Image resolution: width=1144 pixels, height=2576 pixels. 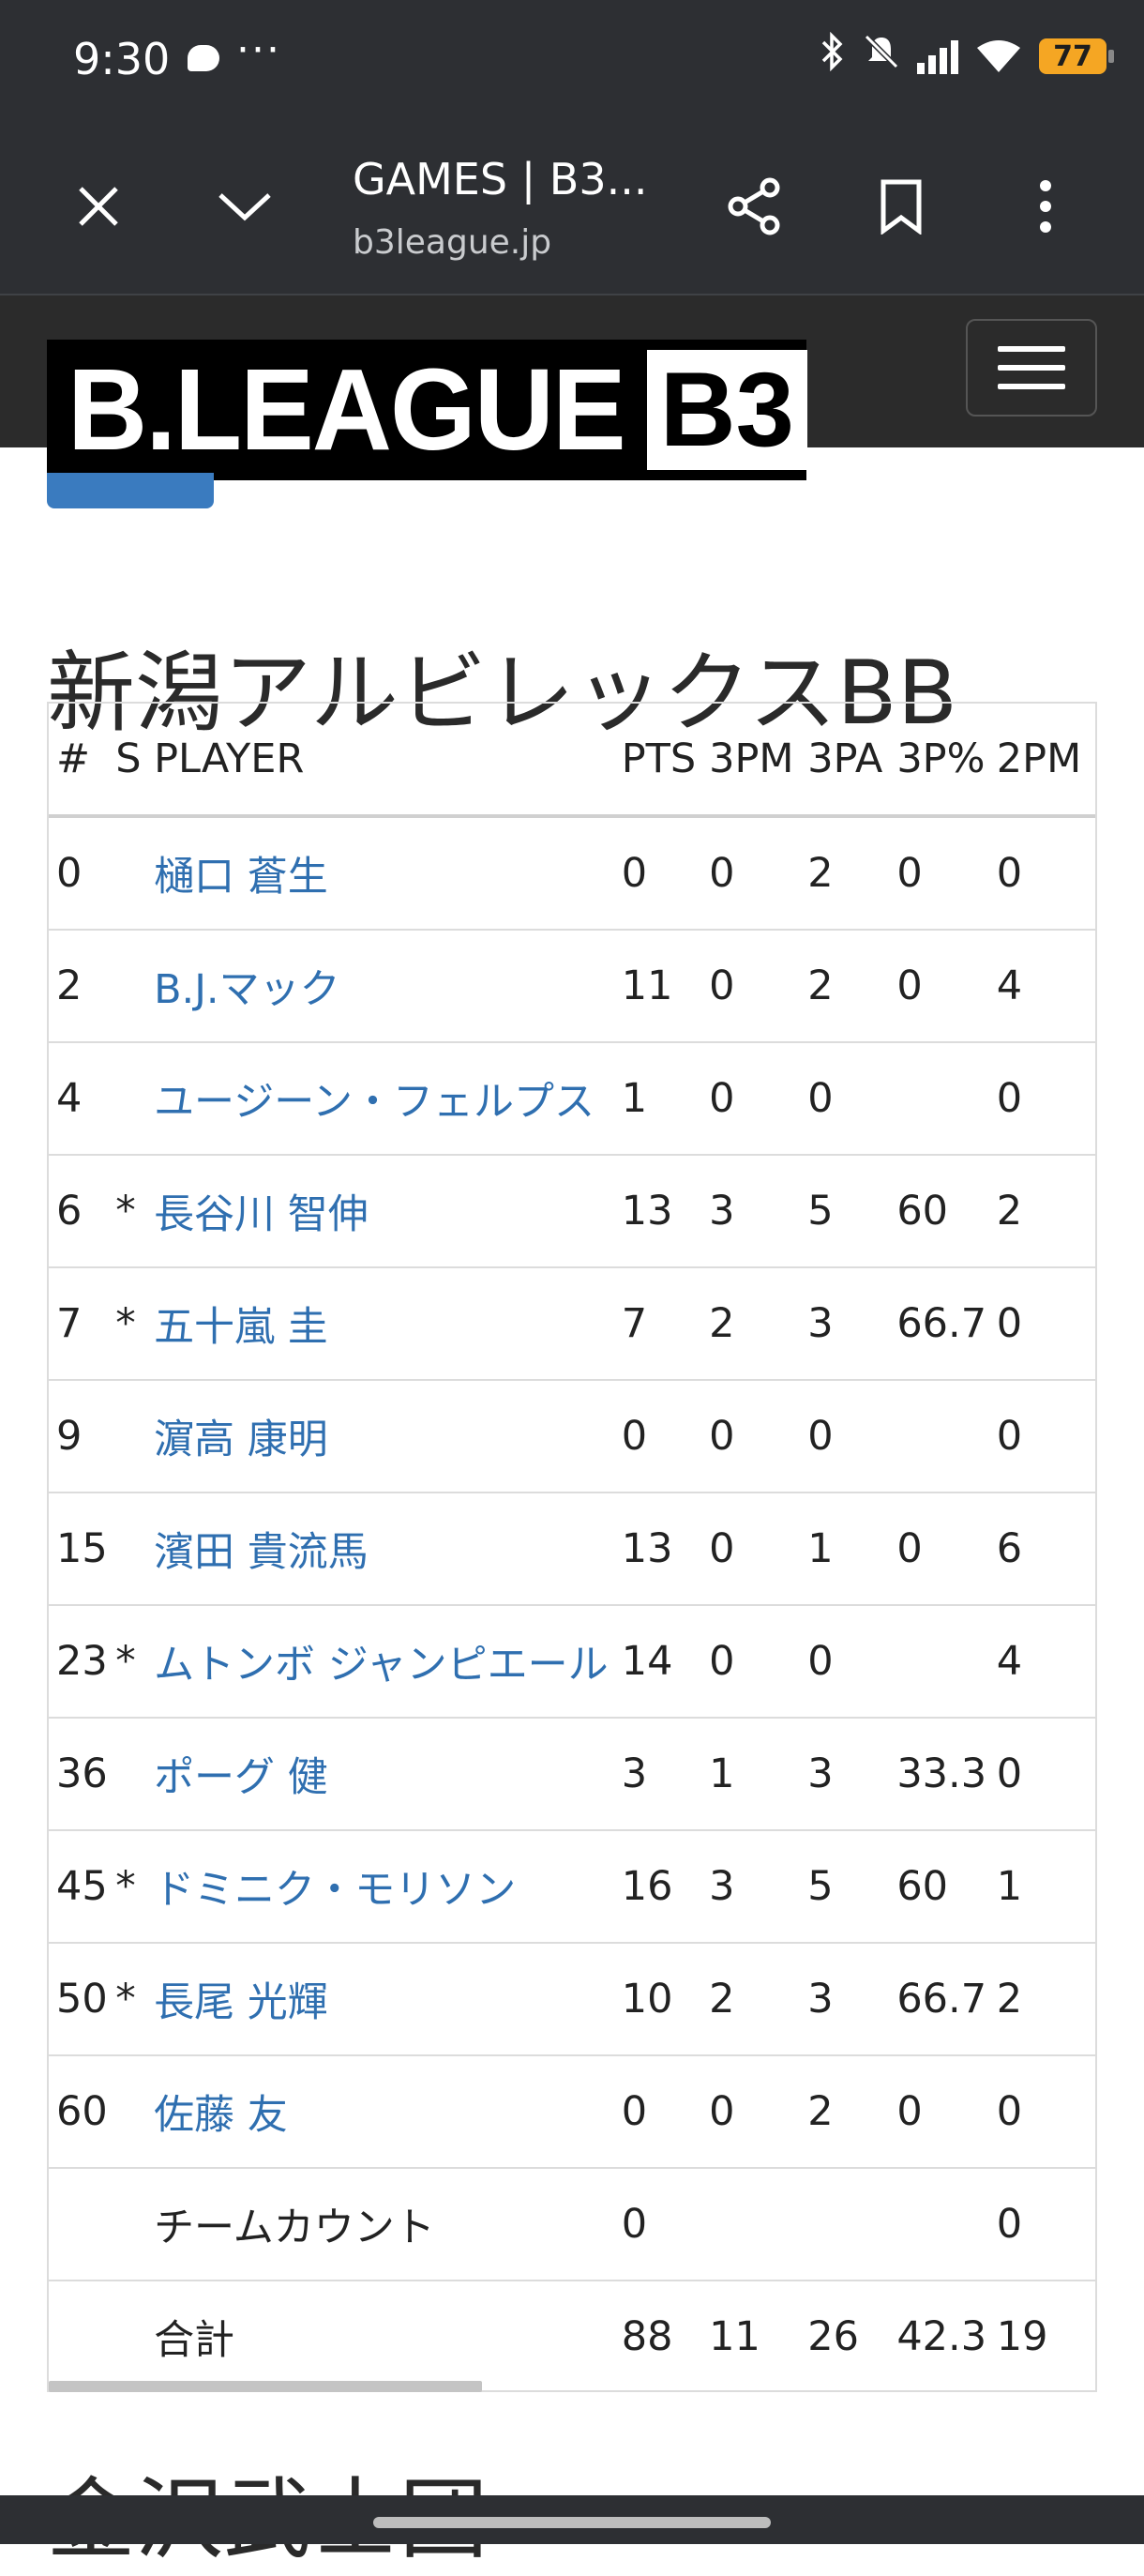 I want to click on player-name-link: ポーグ 健, so click(x=384, y=1774).